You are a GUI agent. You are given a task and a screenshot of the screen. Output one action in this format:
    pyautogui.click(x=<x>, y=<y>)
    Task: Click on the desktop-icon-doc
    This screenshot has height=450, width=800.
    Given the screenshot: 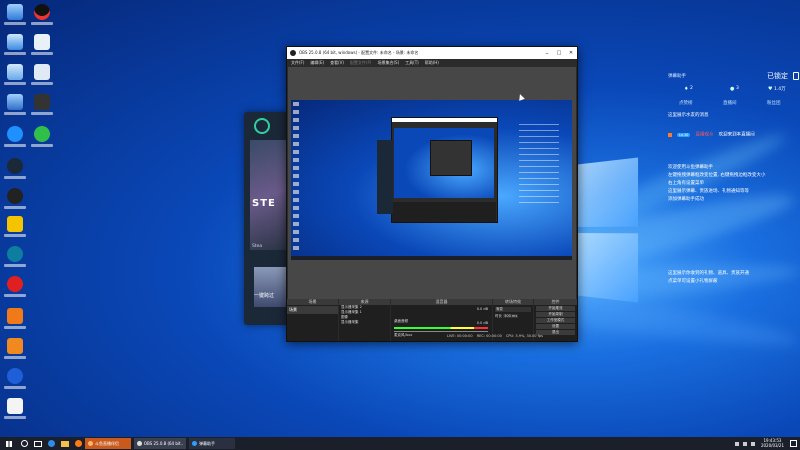 What is the action you would take?
    pyautogui.click(x=15, y=408)
    